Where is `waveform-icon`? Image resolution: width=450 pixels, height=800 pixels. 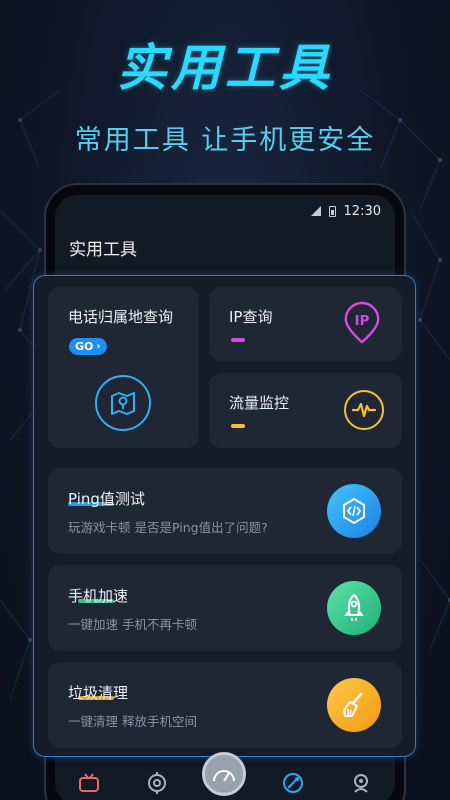
waveform-icon is located at coordinates (364, 410).